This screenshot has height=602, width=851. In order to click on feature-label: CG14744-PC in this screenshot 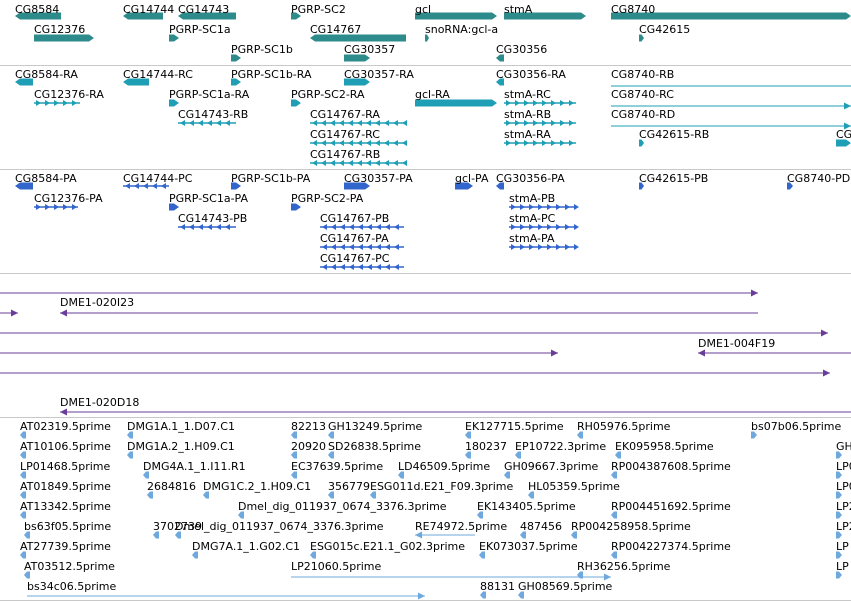, I will do `click(157, 178)`.